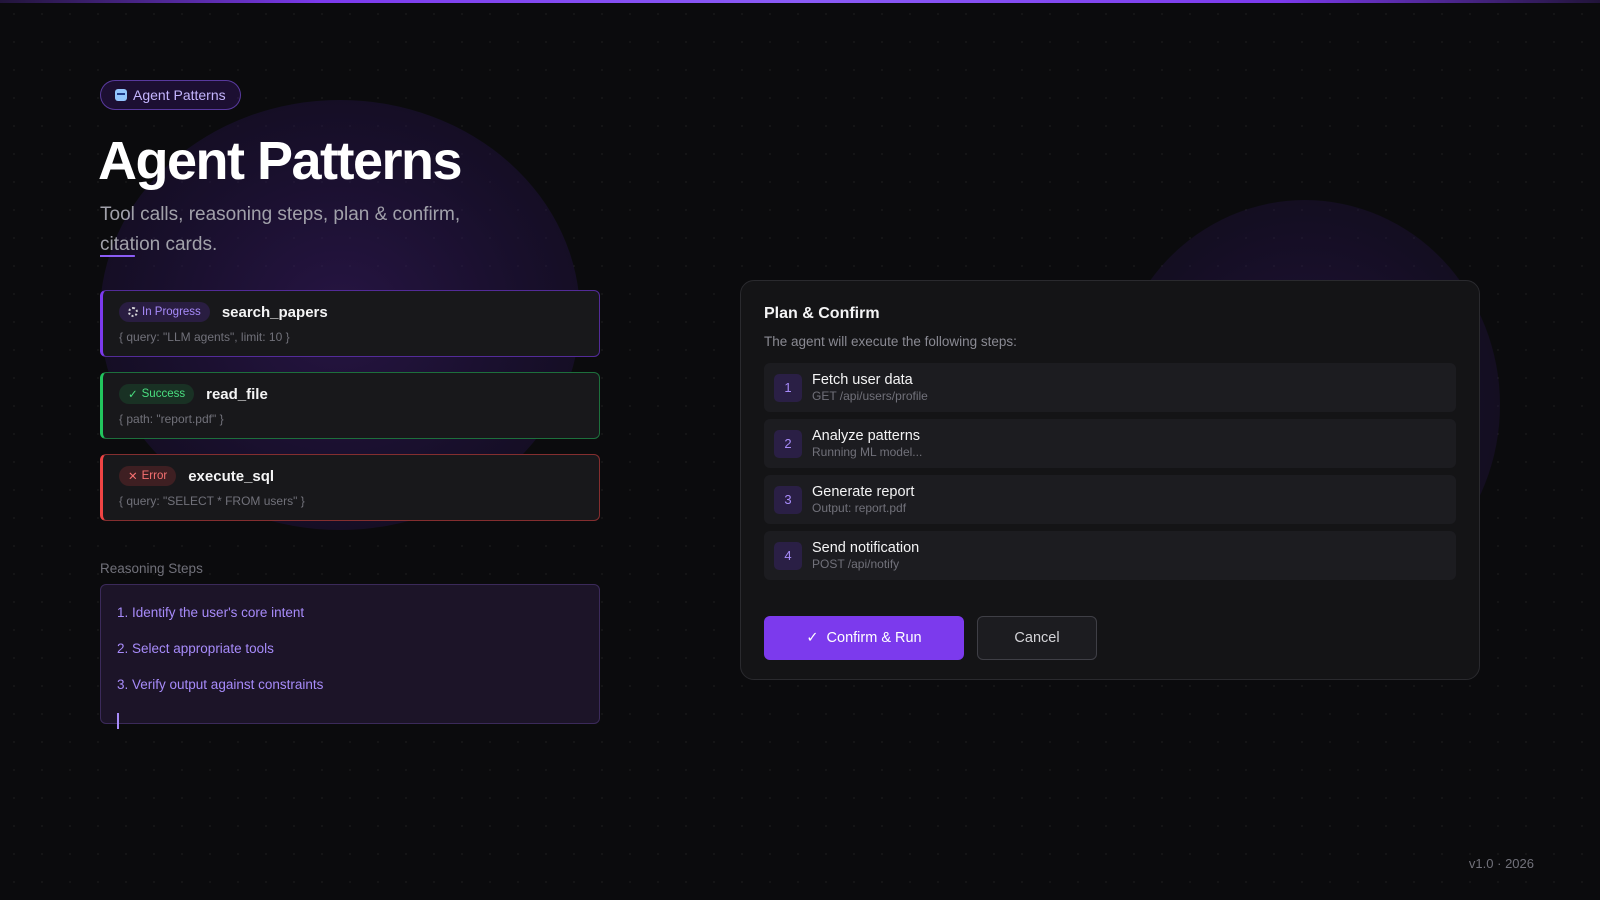 This screenshot has height=900, width=1600. What do you see at coordinates (204, 337) in the screenshot?
I see `tool-args: { query: "LLM agents", limit: 10 }` at bounding box center [204, 337].